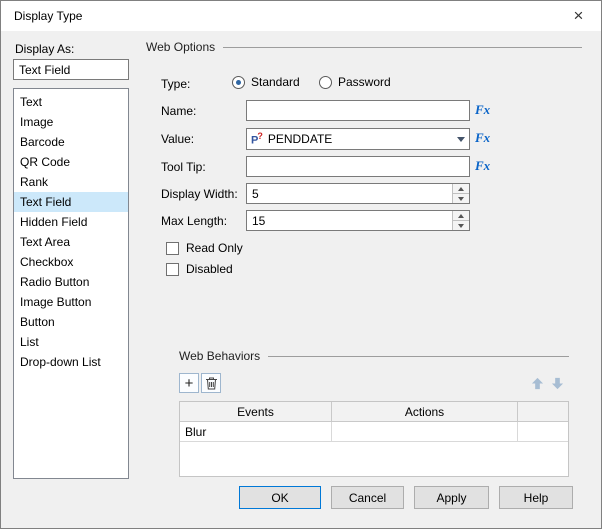 Image resolution: width=602 pixels, height=529 pixels. What do you see at coordinates (301, 16) in the screenshot?
I see `titlebar: Display Type` at bounding box center [301, 16].